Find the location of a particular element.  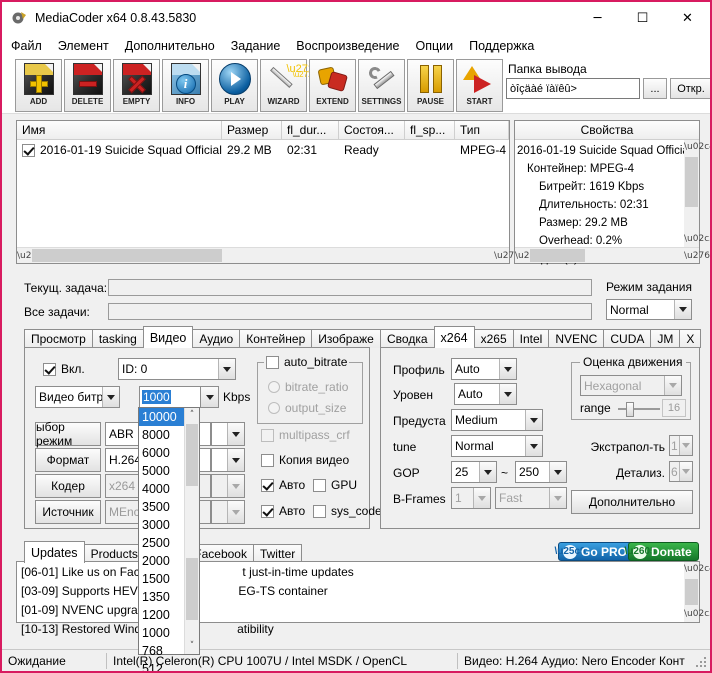

format-dropdown is located at coordinates (228, 460).